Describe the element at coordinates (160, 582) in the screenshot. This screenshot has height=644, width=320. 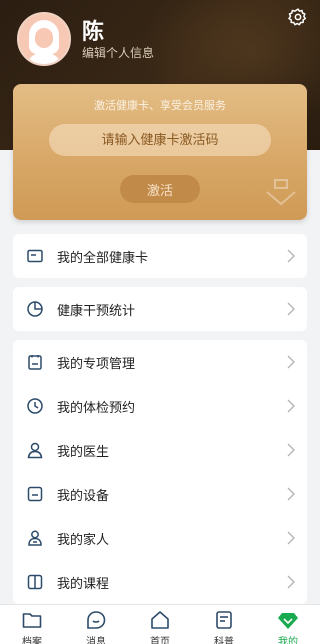
I see `menu-item-courses: 我的课程` at that location.